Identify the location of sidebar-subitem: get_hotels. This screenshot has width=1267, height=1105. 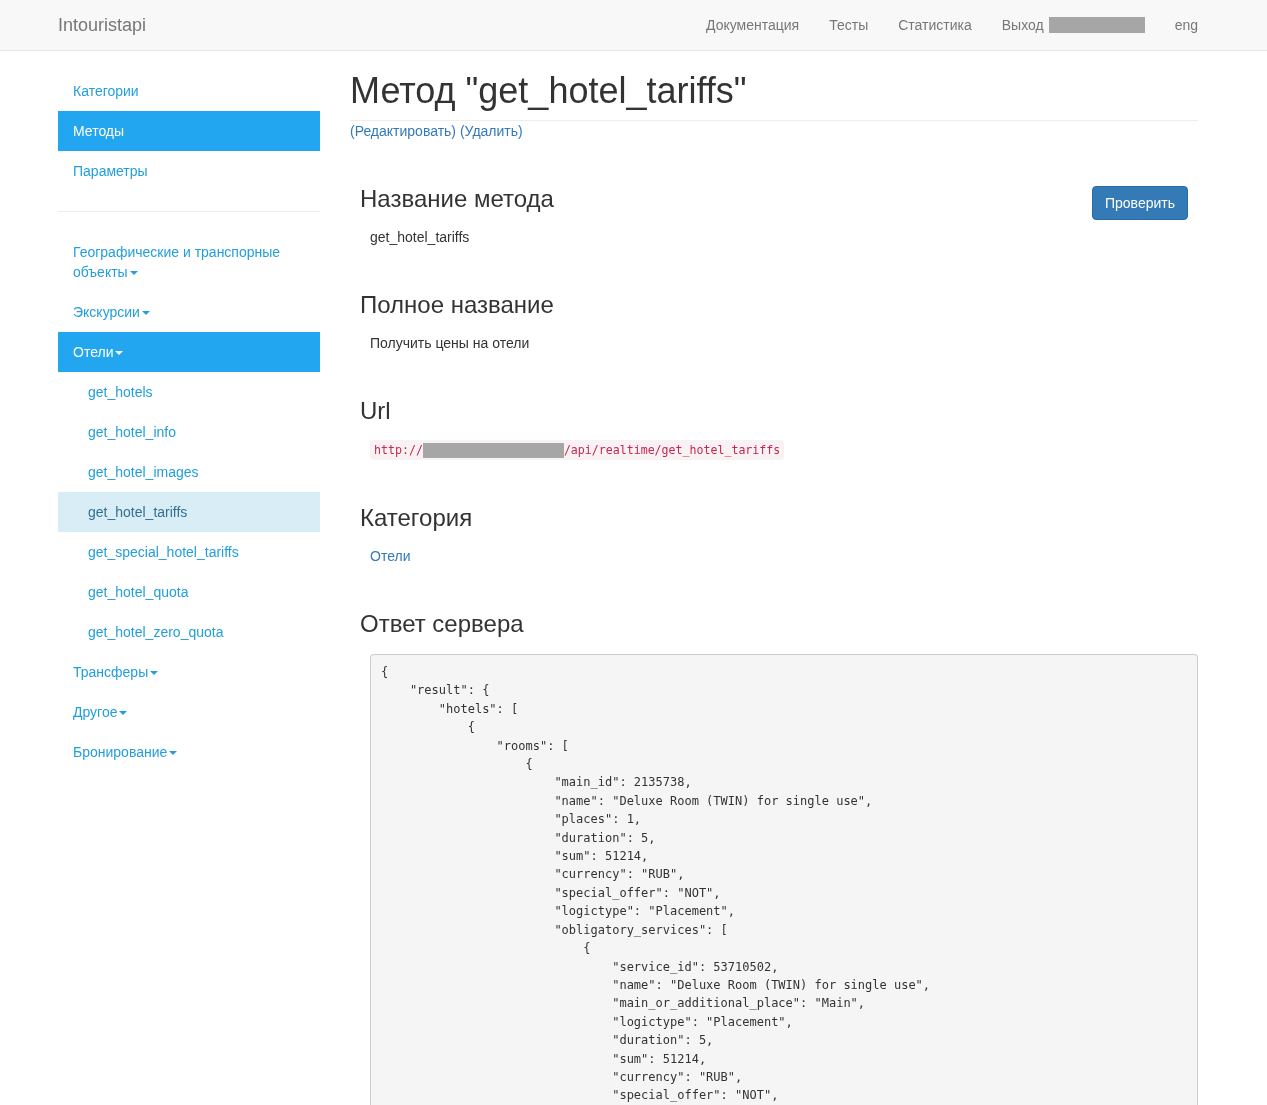
(189, 392).